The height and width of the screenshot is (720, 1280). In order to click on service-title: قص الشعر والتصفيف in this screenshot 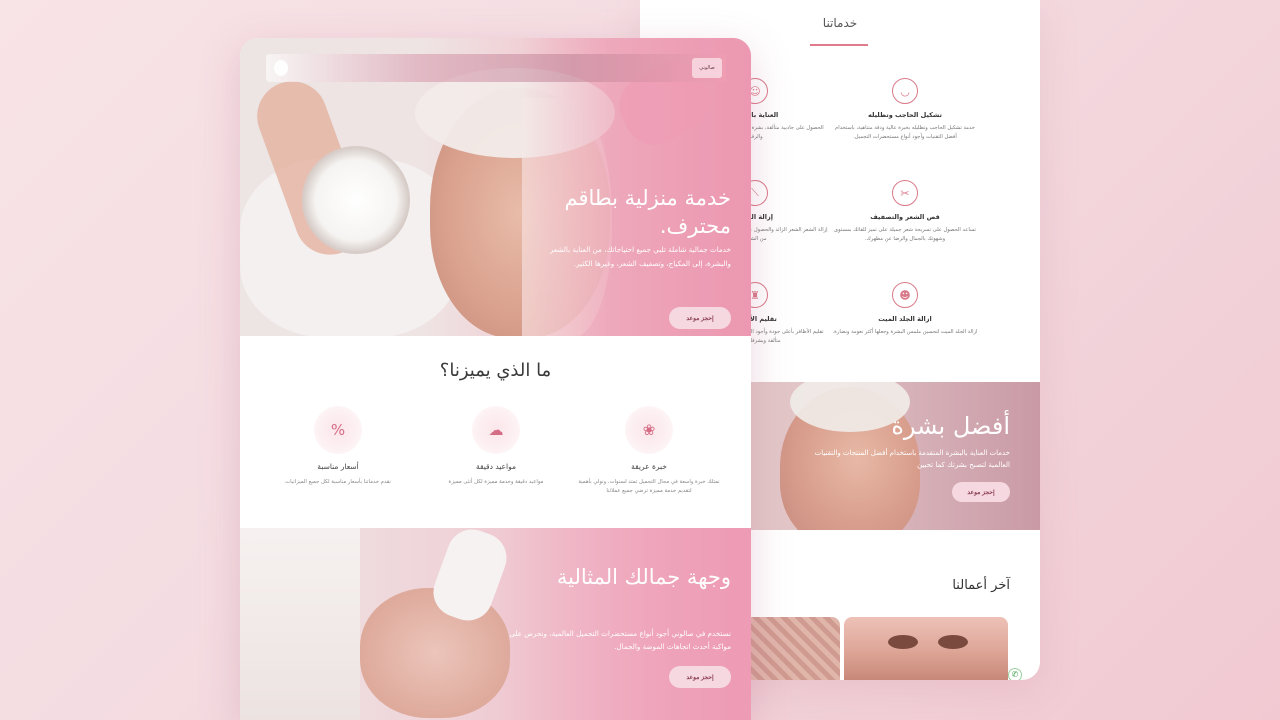, I will do `click(905, 217)`.